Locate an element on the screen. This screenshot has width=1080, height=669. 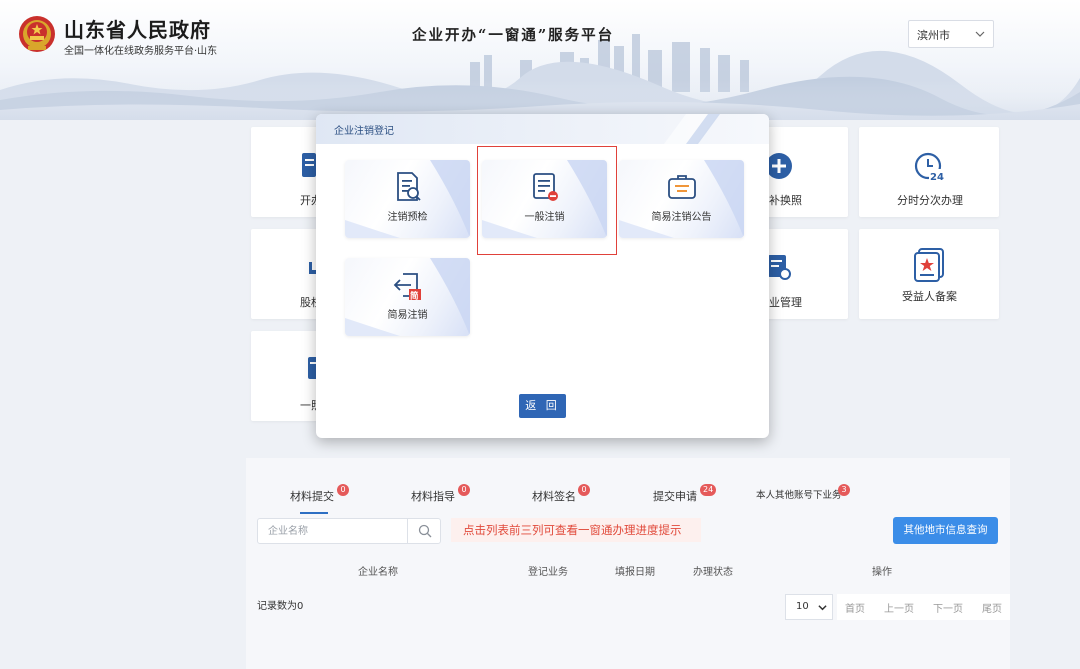
exit-simple-icon: 简 is located at coordinates (407, 287).